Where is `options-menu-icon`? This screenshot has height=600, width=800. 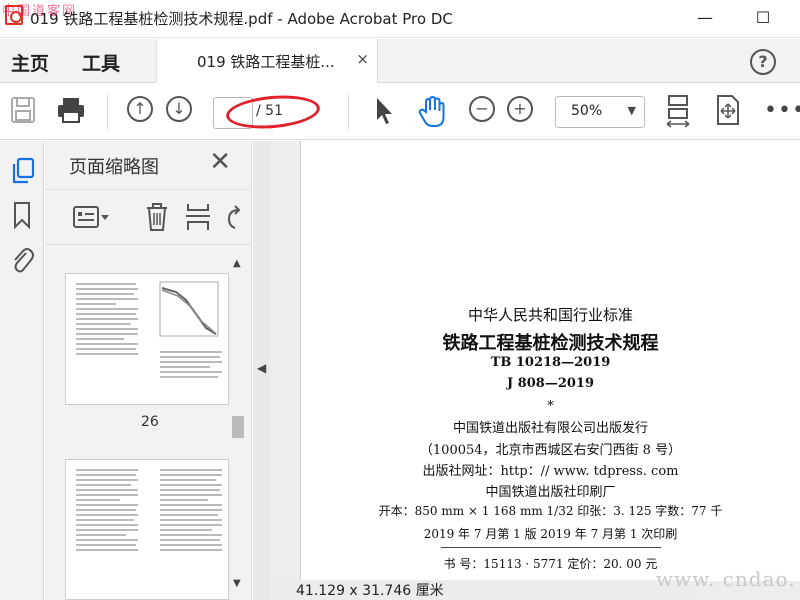 options-menu-icon is located at coordinates (92, 217).